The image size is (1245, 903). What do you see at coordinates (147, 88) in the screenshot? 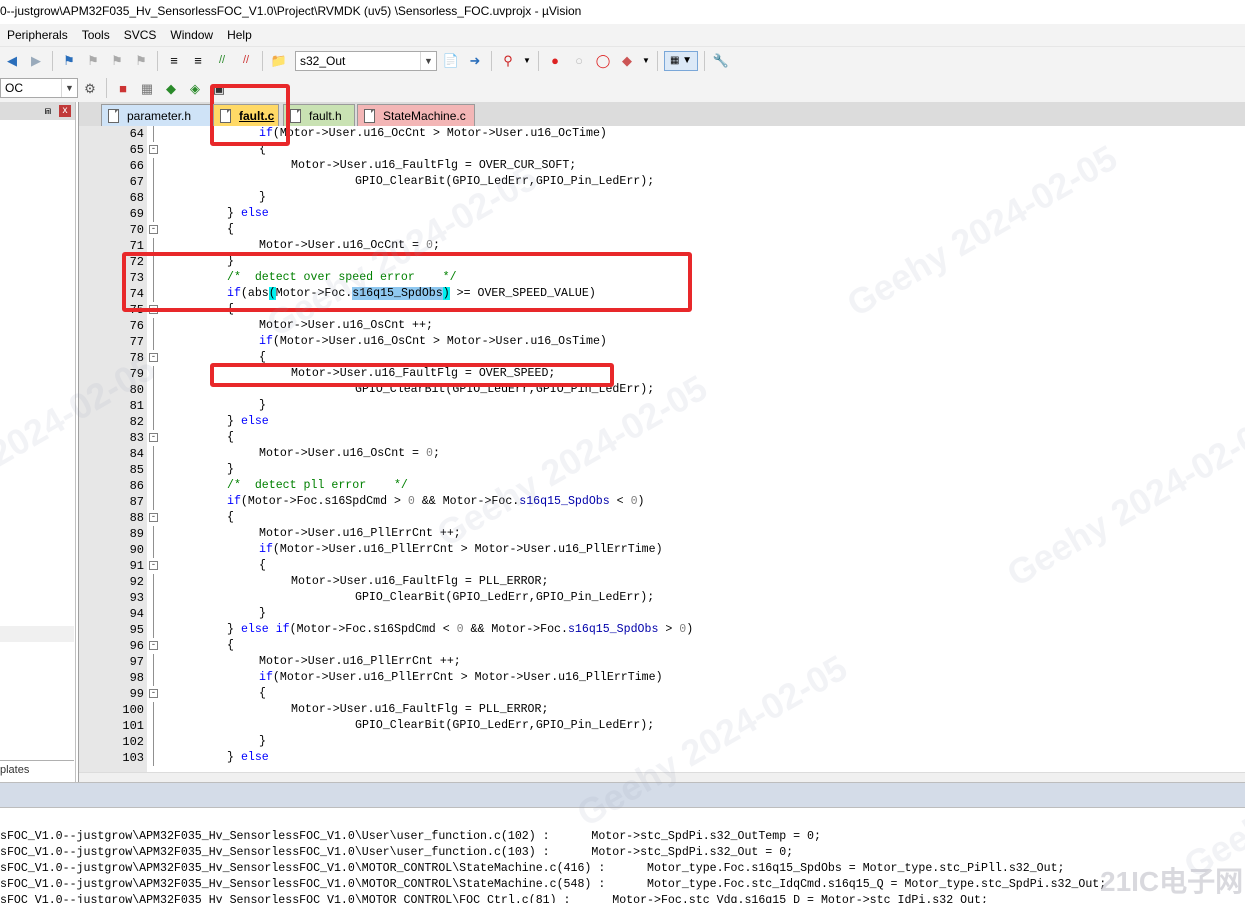
I see `file-extensions-icon: ▦` at bounding box center [147, 88].